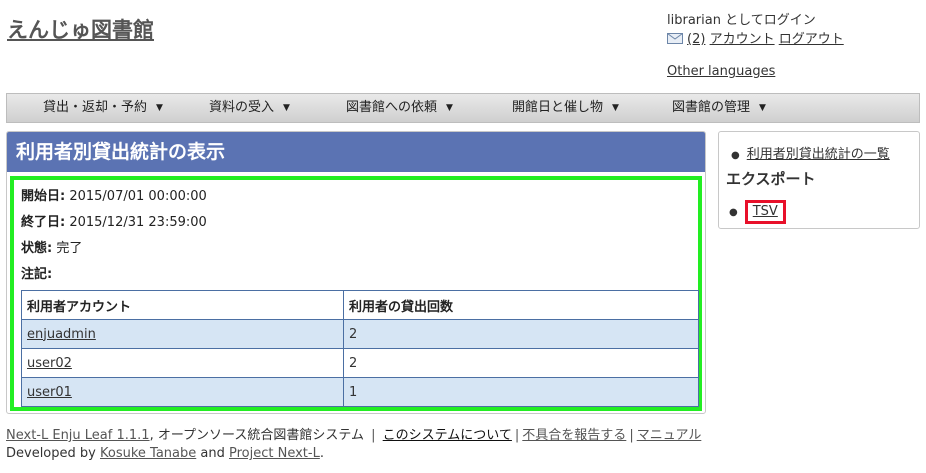  What do you see at coordinates (771, 179) in the screenshot?
I see `export-heading: エクスポート` at bounding box center [771, 179].